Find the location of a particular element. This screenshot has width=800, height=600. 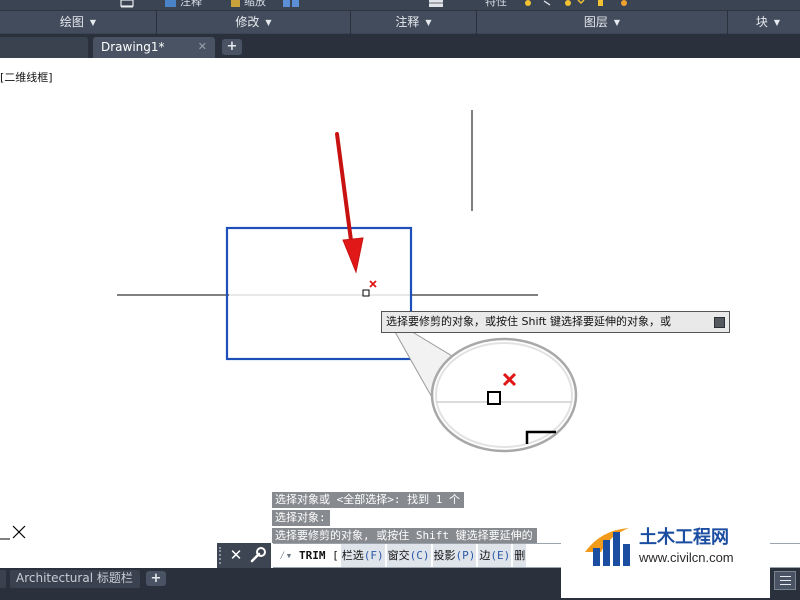

wrench-icon is located at coordinates (258, 555).